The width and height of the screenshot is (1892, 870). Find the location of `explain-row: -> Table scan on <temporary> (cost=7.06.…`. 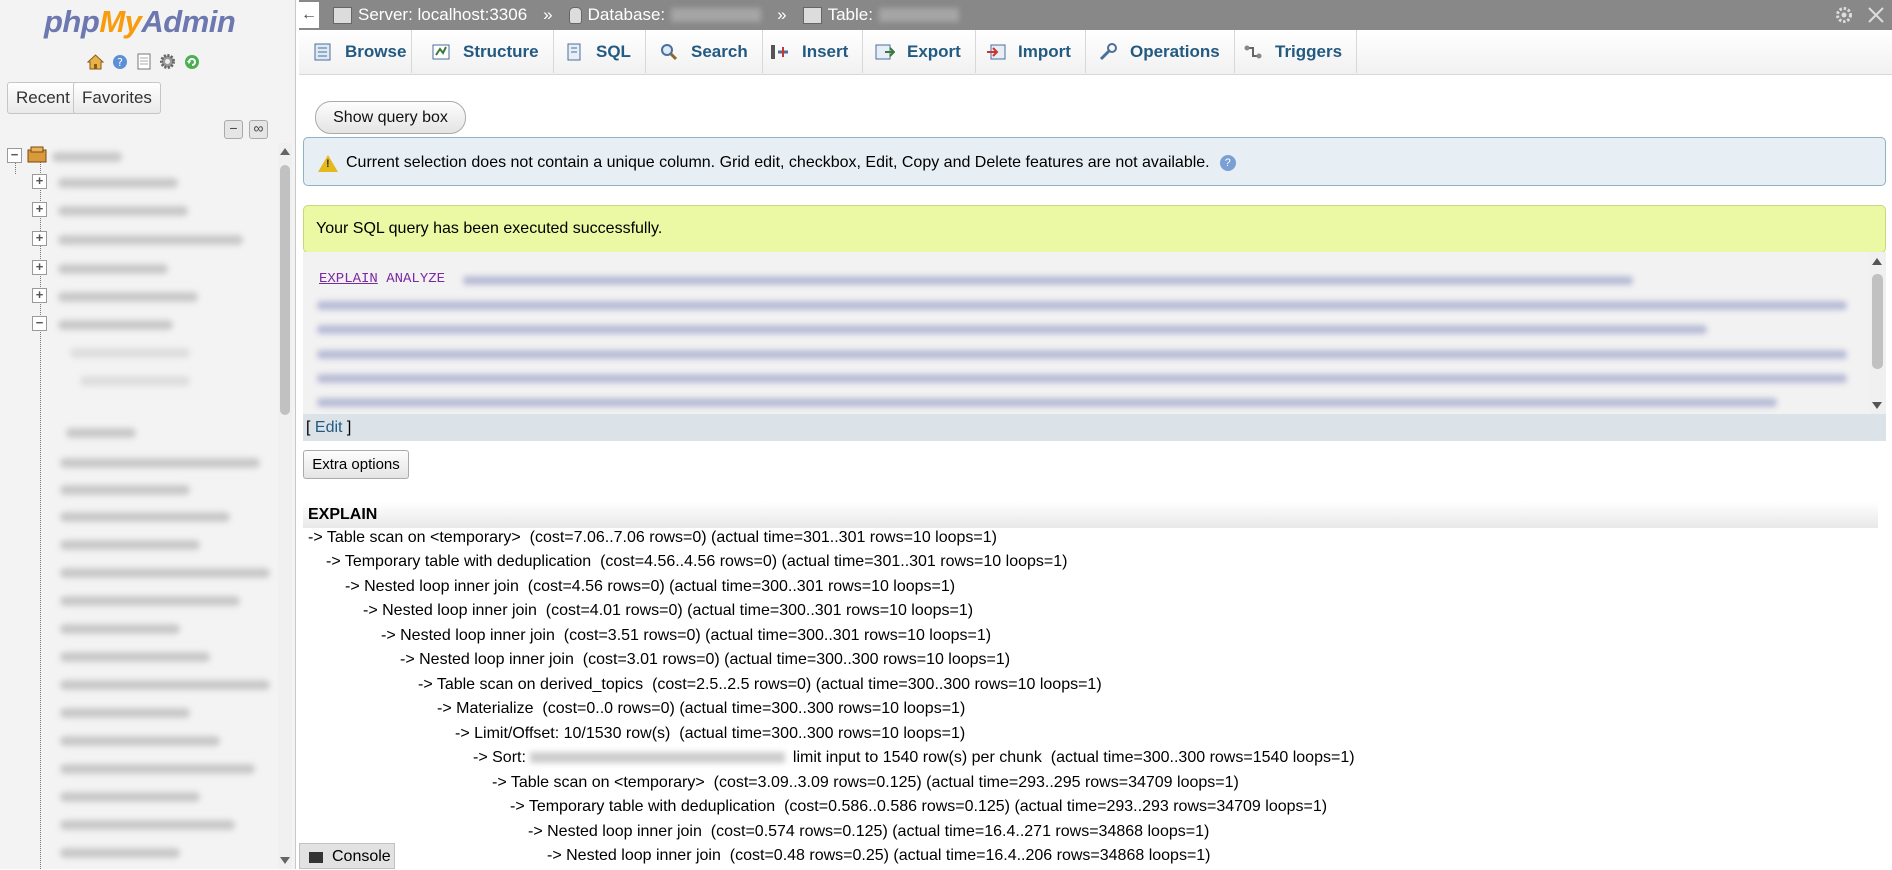

explain-row: -> Table scan on <temporary> (cost=7.06.… is located at coordinates (652, 537).